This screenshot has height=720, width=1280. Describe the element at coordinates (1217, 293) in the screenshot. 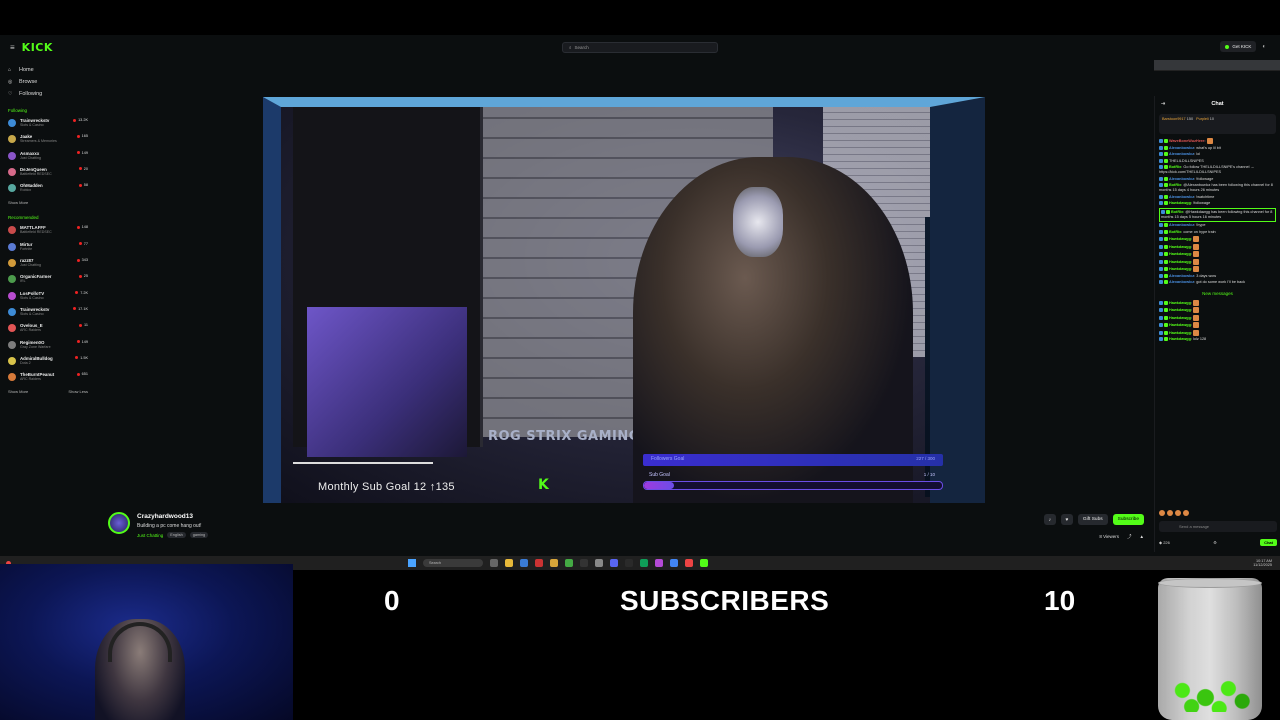

I see `new-messages-divider: New messages` at that location.